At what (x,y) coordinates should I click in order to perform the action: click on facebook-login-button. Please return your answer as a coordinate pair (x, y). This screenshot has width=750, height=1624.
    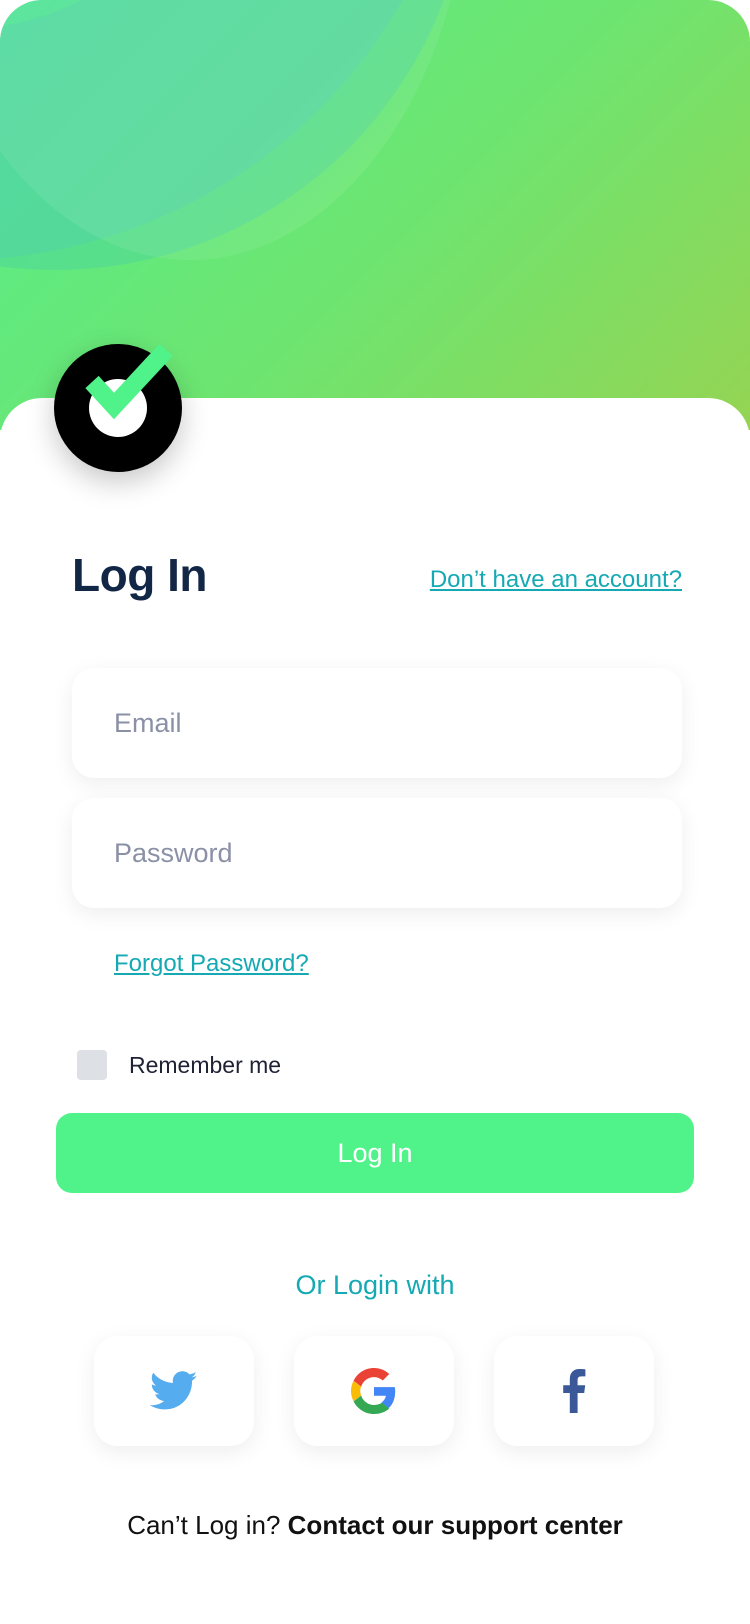
    Looking at the image, I should click on (574, 1391).